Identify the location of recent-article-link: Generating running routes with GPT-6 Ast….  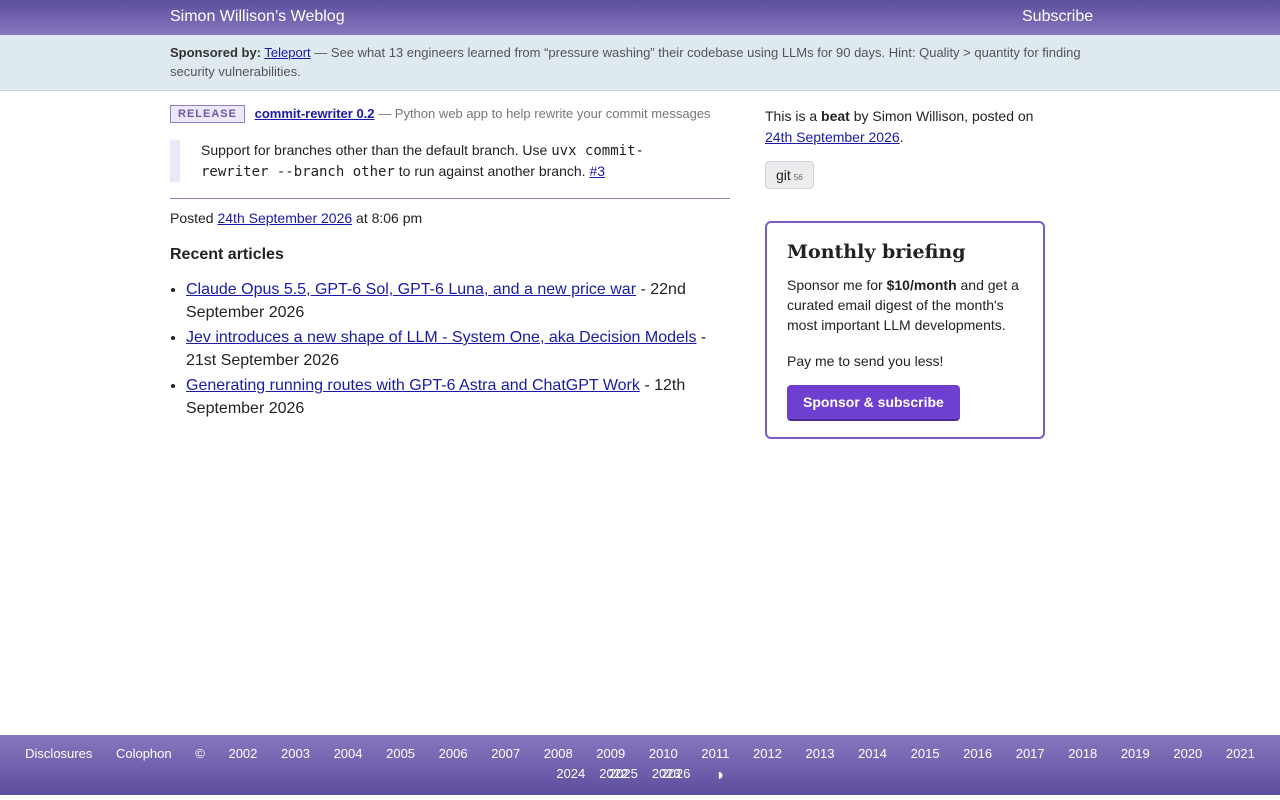
(413, 385).